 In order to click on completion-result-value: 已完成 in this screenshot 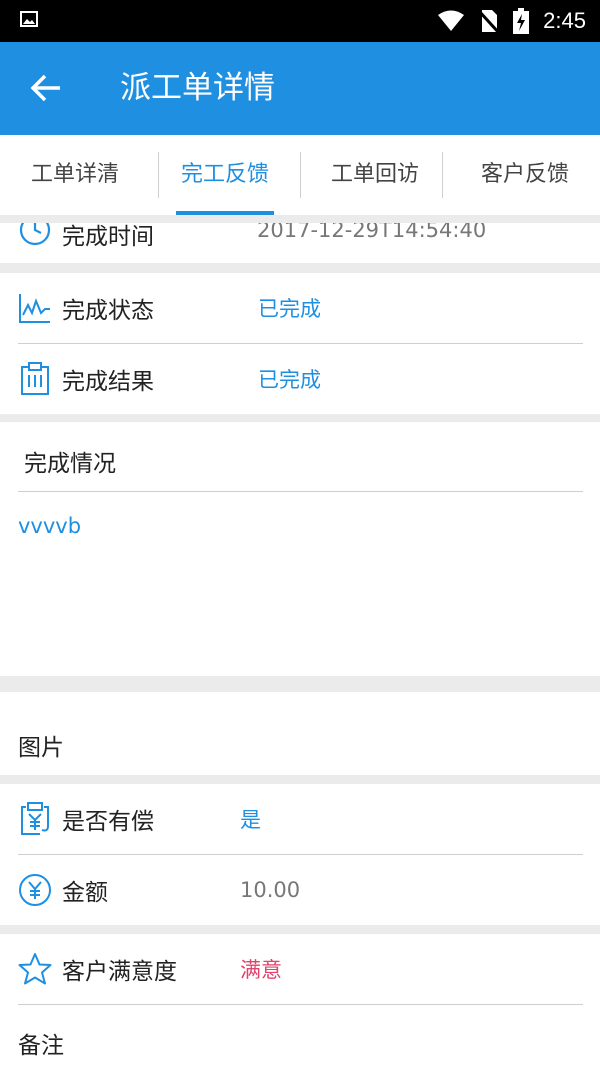, I will do `click(289, 380)`.